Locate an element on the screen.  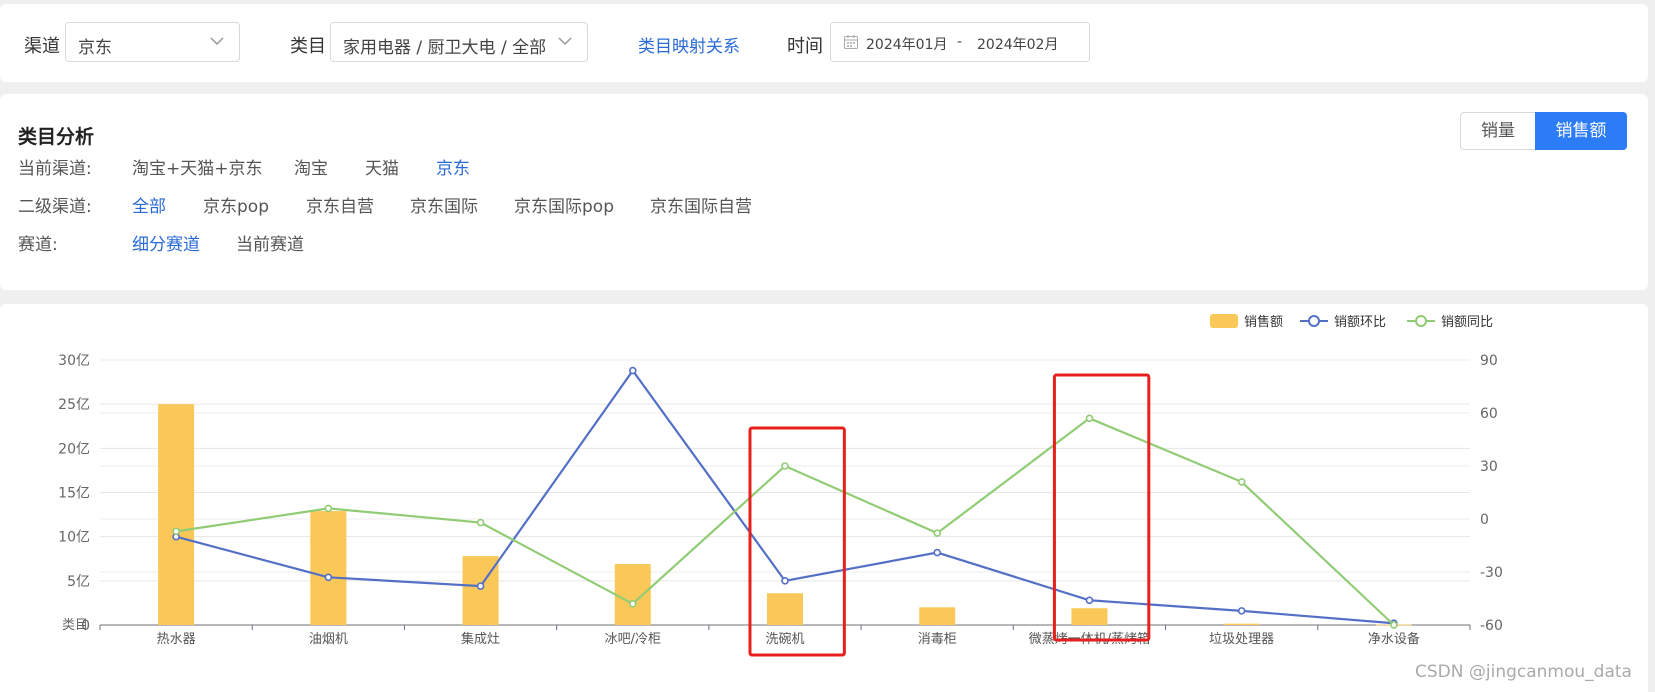
y-right-tick-label: -30 is located at coordinates (1491, 573).